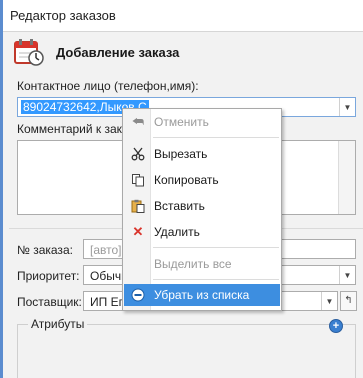 This screenshot has width=363, height=378. I want to click on paste-icon, so click(138, 206).